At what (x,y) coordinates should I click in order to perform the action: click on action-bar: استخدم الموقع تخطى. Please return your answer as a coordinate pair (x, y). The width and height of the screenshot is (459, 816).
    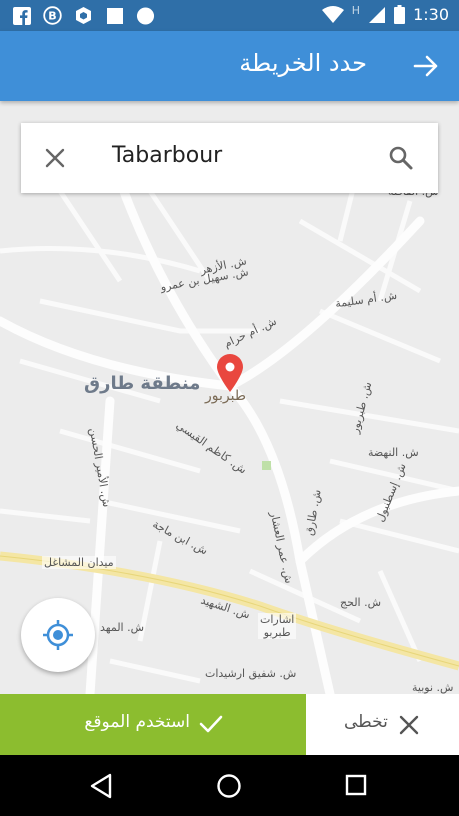
    Looking at the image, I should click on (229, 724).